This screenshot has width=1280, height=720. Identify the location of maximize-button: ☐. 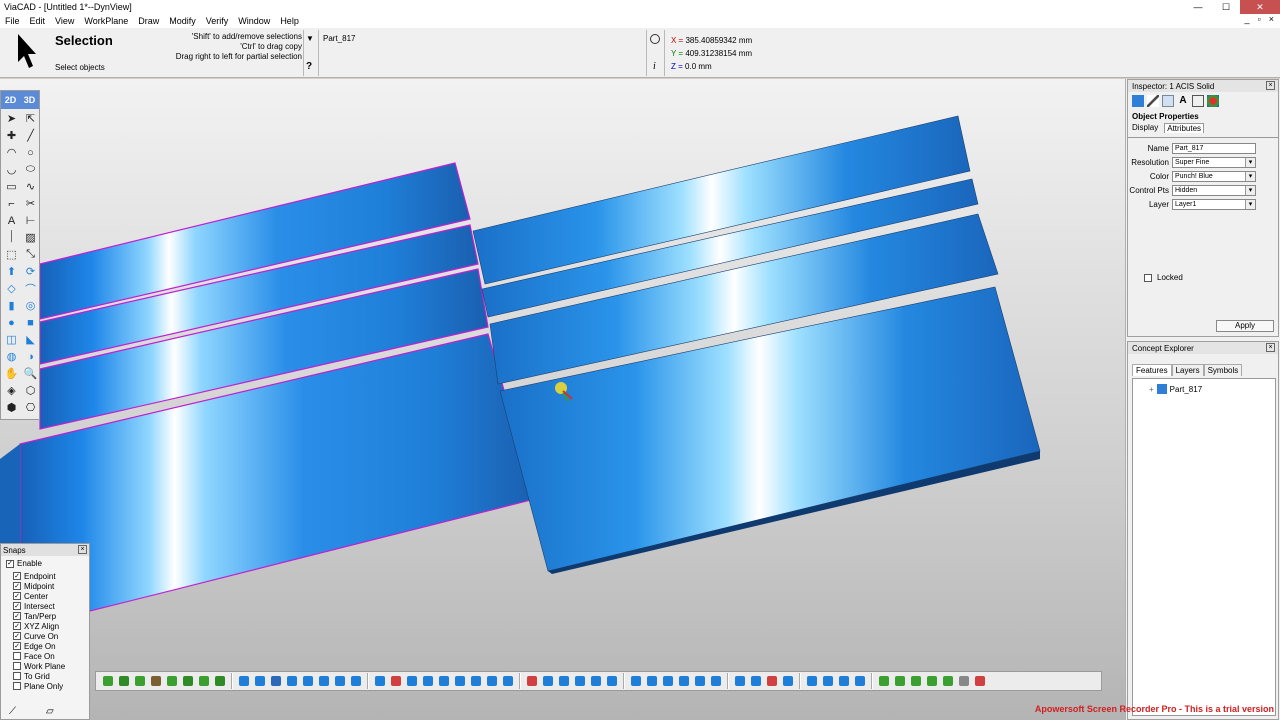
(1226, 7).